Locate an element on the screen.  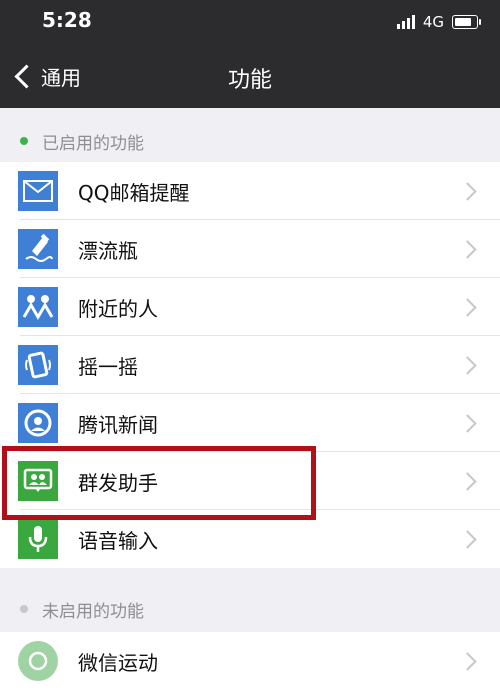
list-item-broadcast-assistant: 群发助手 is located at coordinates (250, 481).